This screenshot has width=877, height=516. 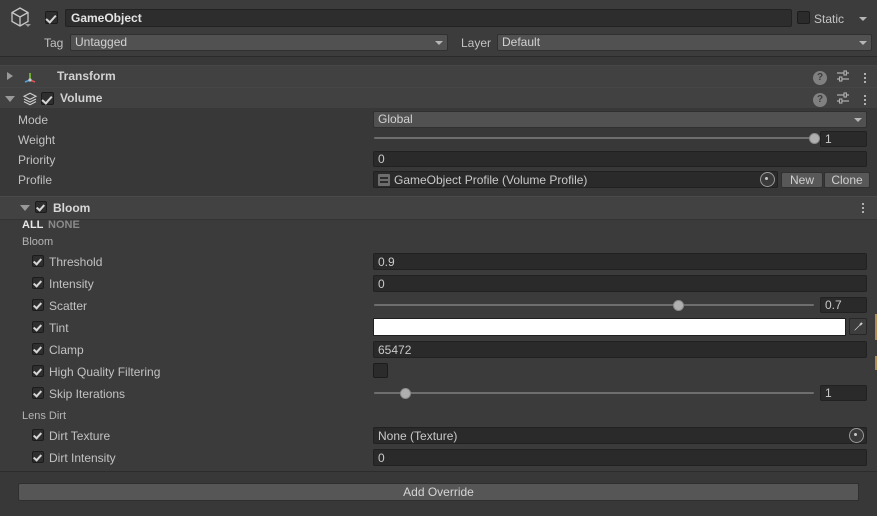 I want to click on dirt-texture-override-checkbox, so click(x=38, y=435).